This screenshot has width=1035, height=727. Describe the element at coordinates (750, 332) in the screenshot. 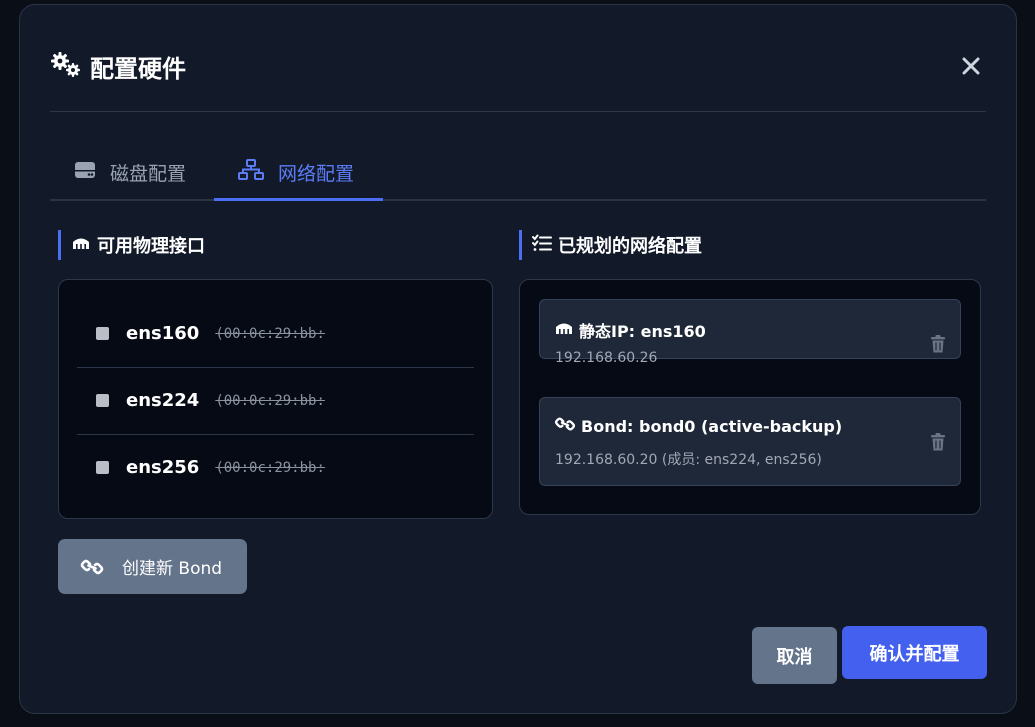

I see `planned-config-card: 静态IP: ens160 192.168.60.26` at that location.